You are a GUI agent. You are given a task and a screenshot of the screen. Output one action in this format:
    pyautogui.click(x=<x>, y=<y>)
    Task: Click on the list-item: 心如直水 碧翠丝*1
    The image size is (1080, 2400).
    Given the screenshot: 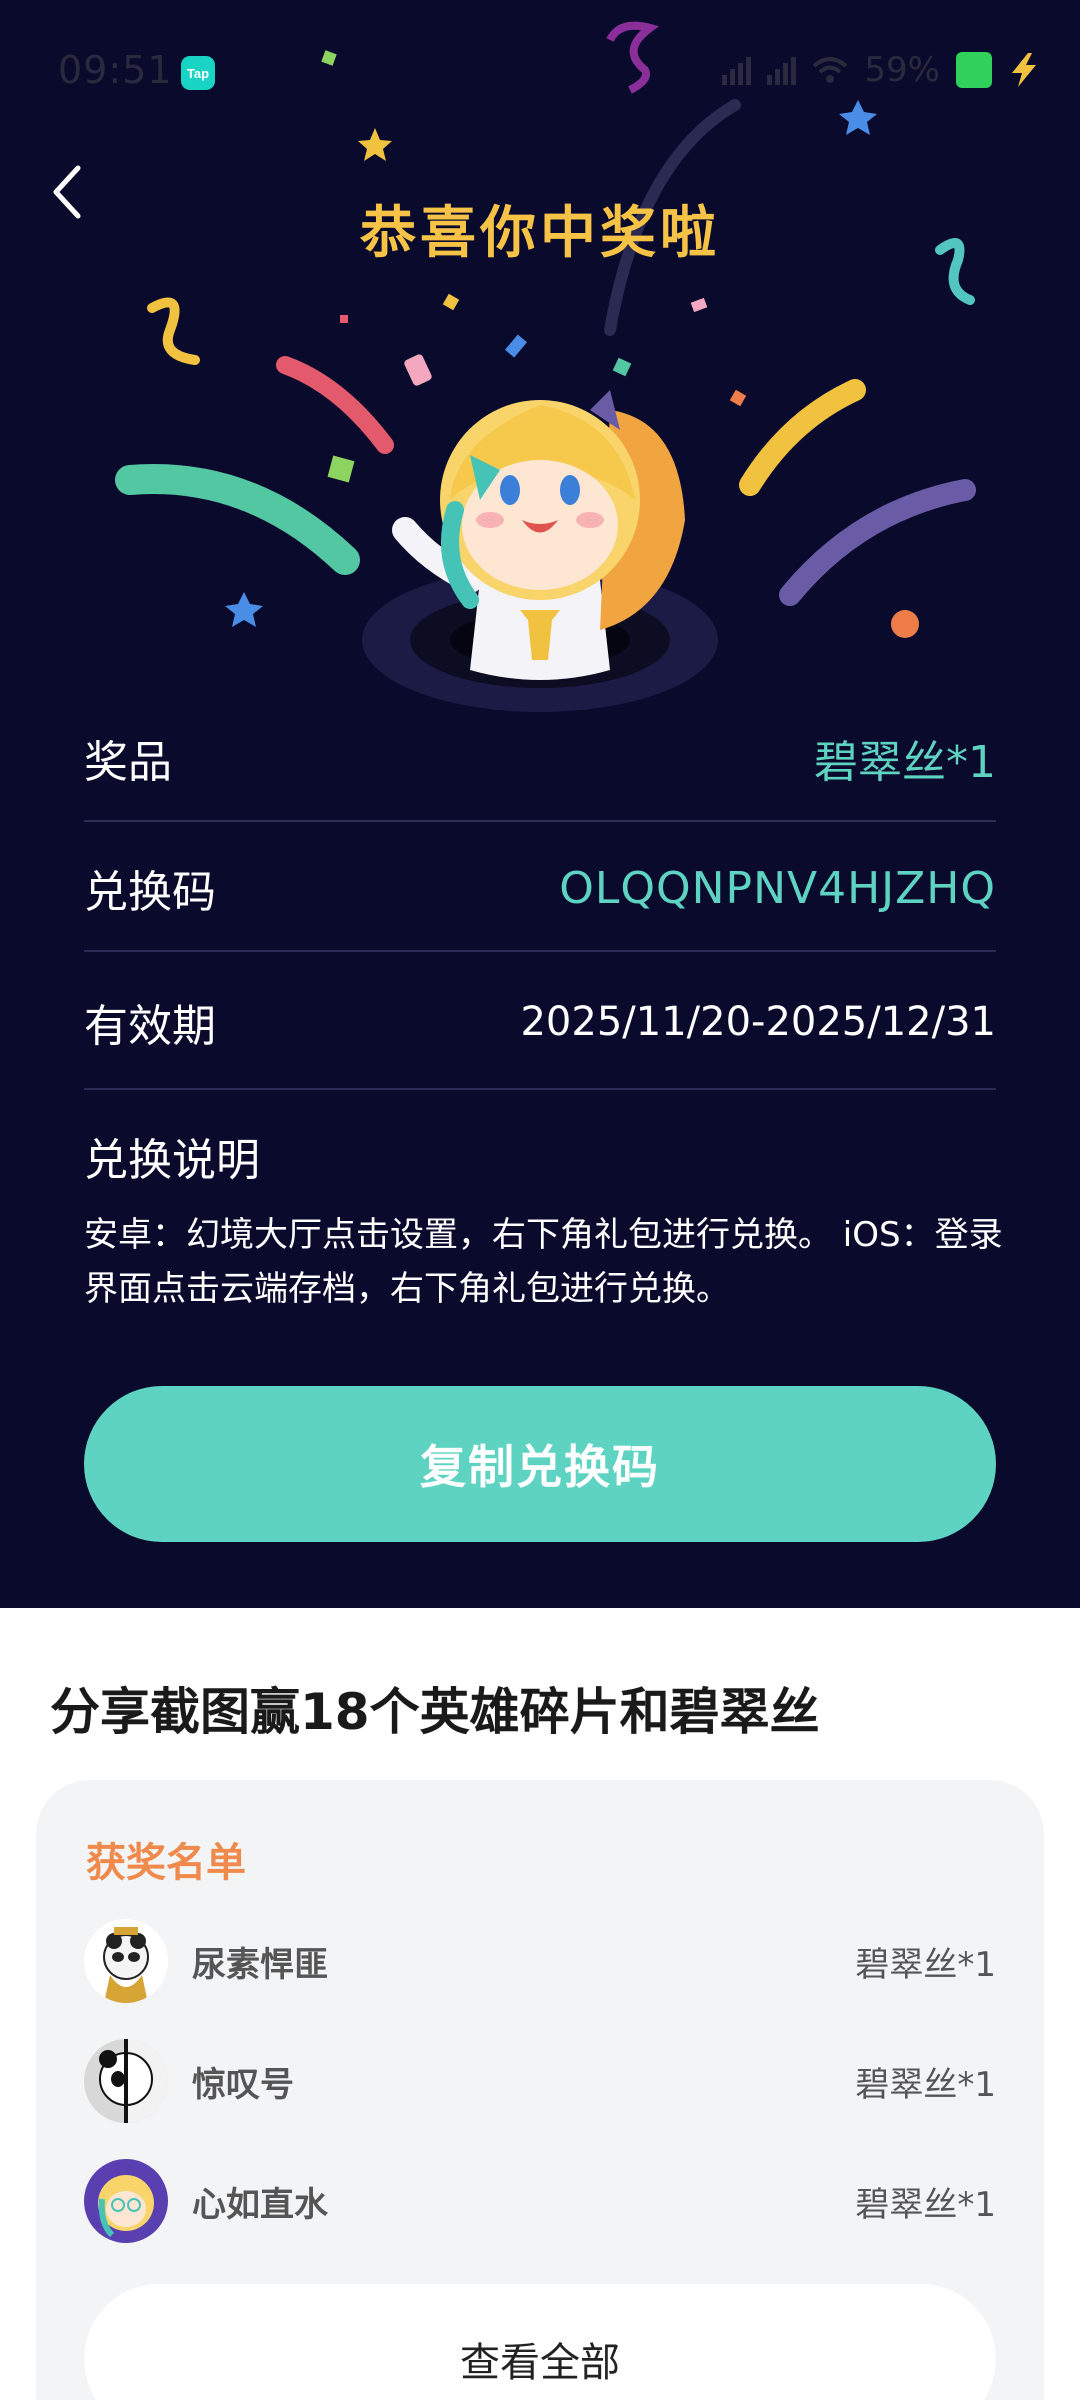 What is the action you would take?
    pyautogui.click(x=540, y=2201)
    